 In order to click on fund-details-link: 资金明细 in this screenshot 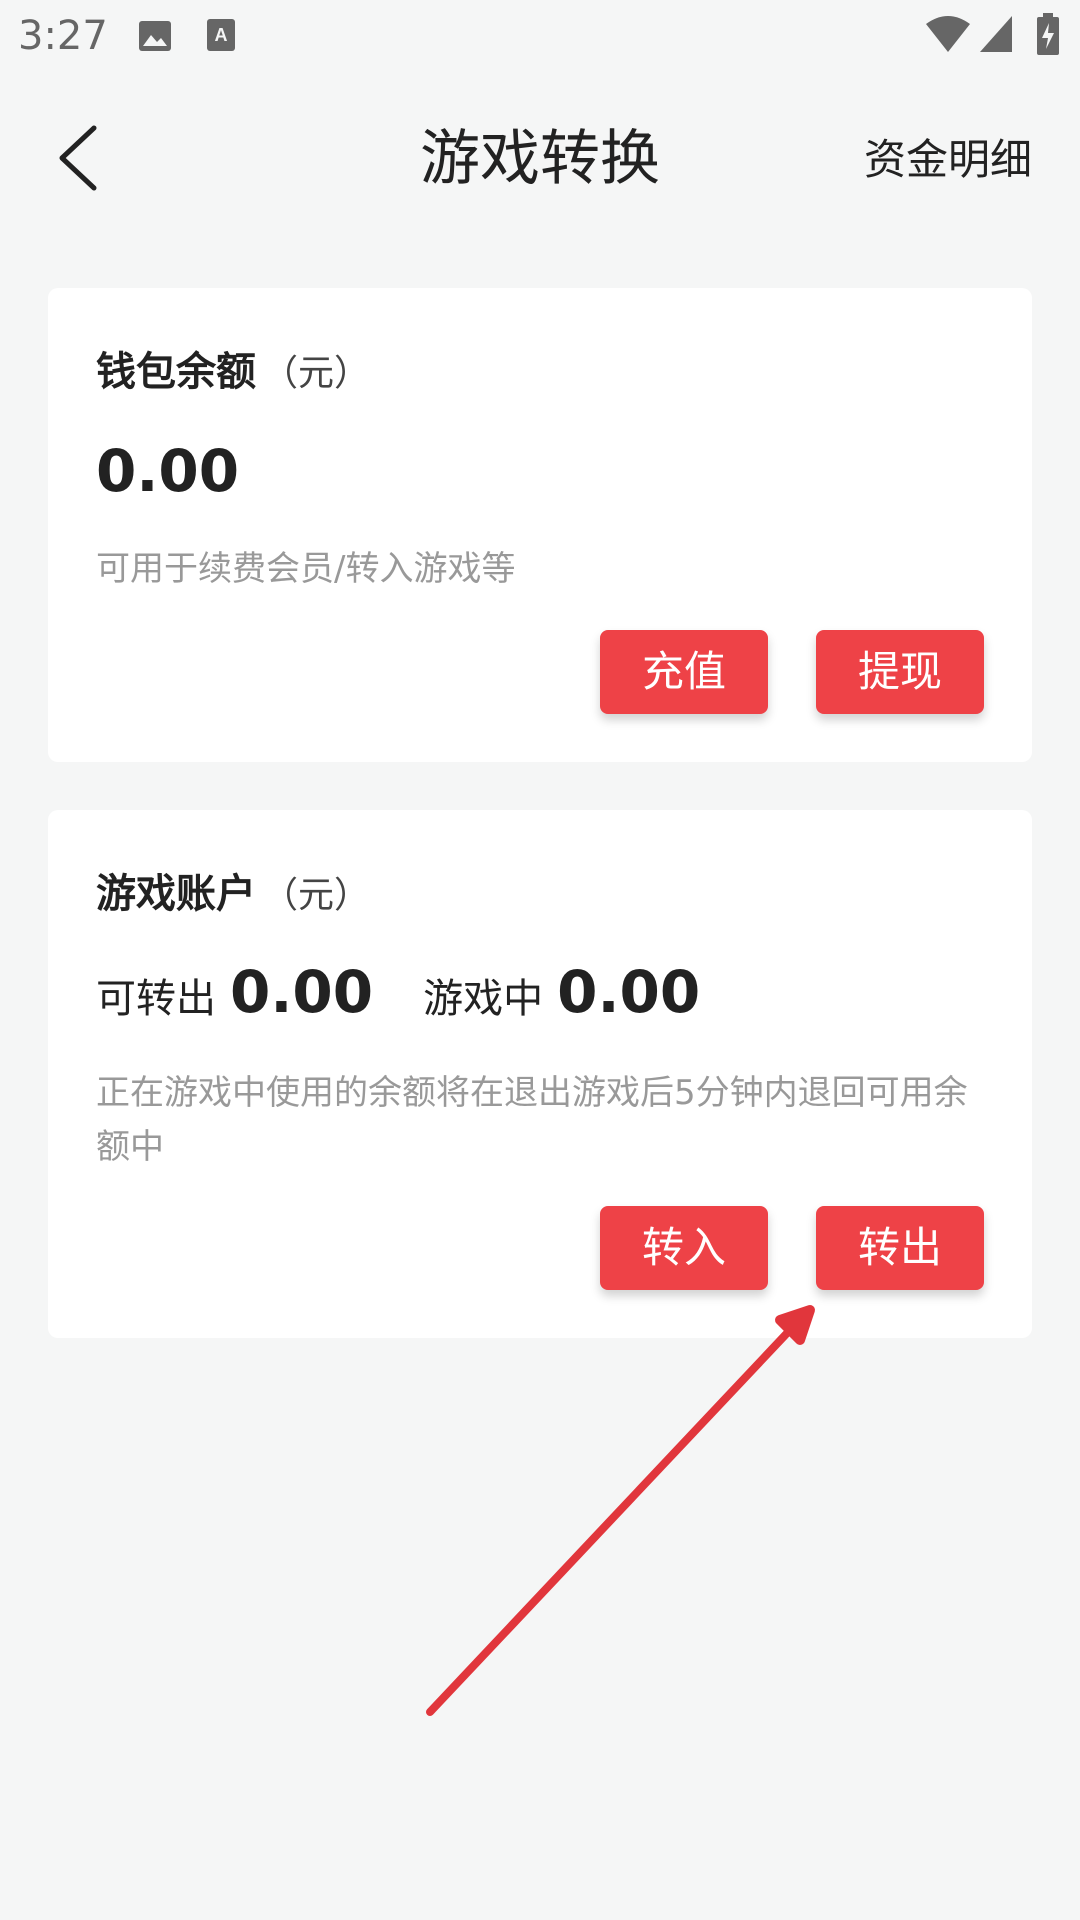, I will do `click(948, 160)`.